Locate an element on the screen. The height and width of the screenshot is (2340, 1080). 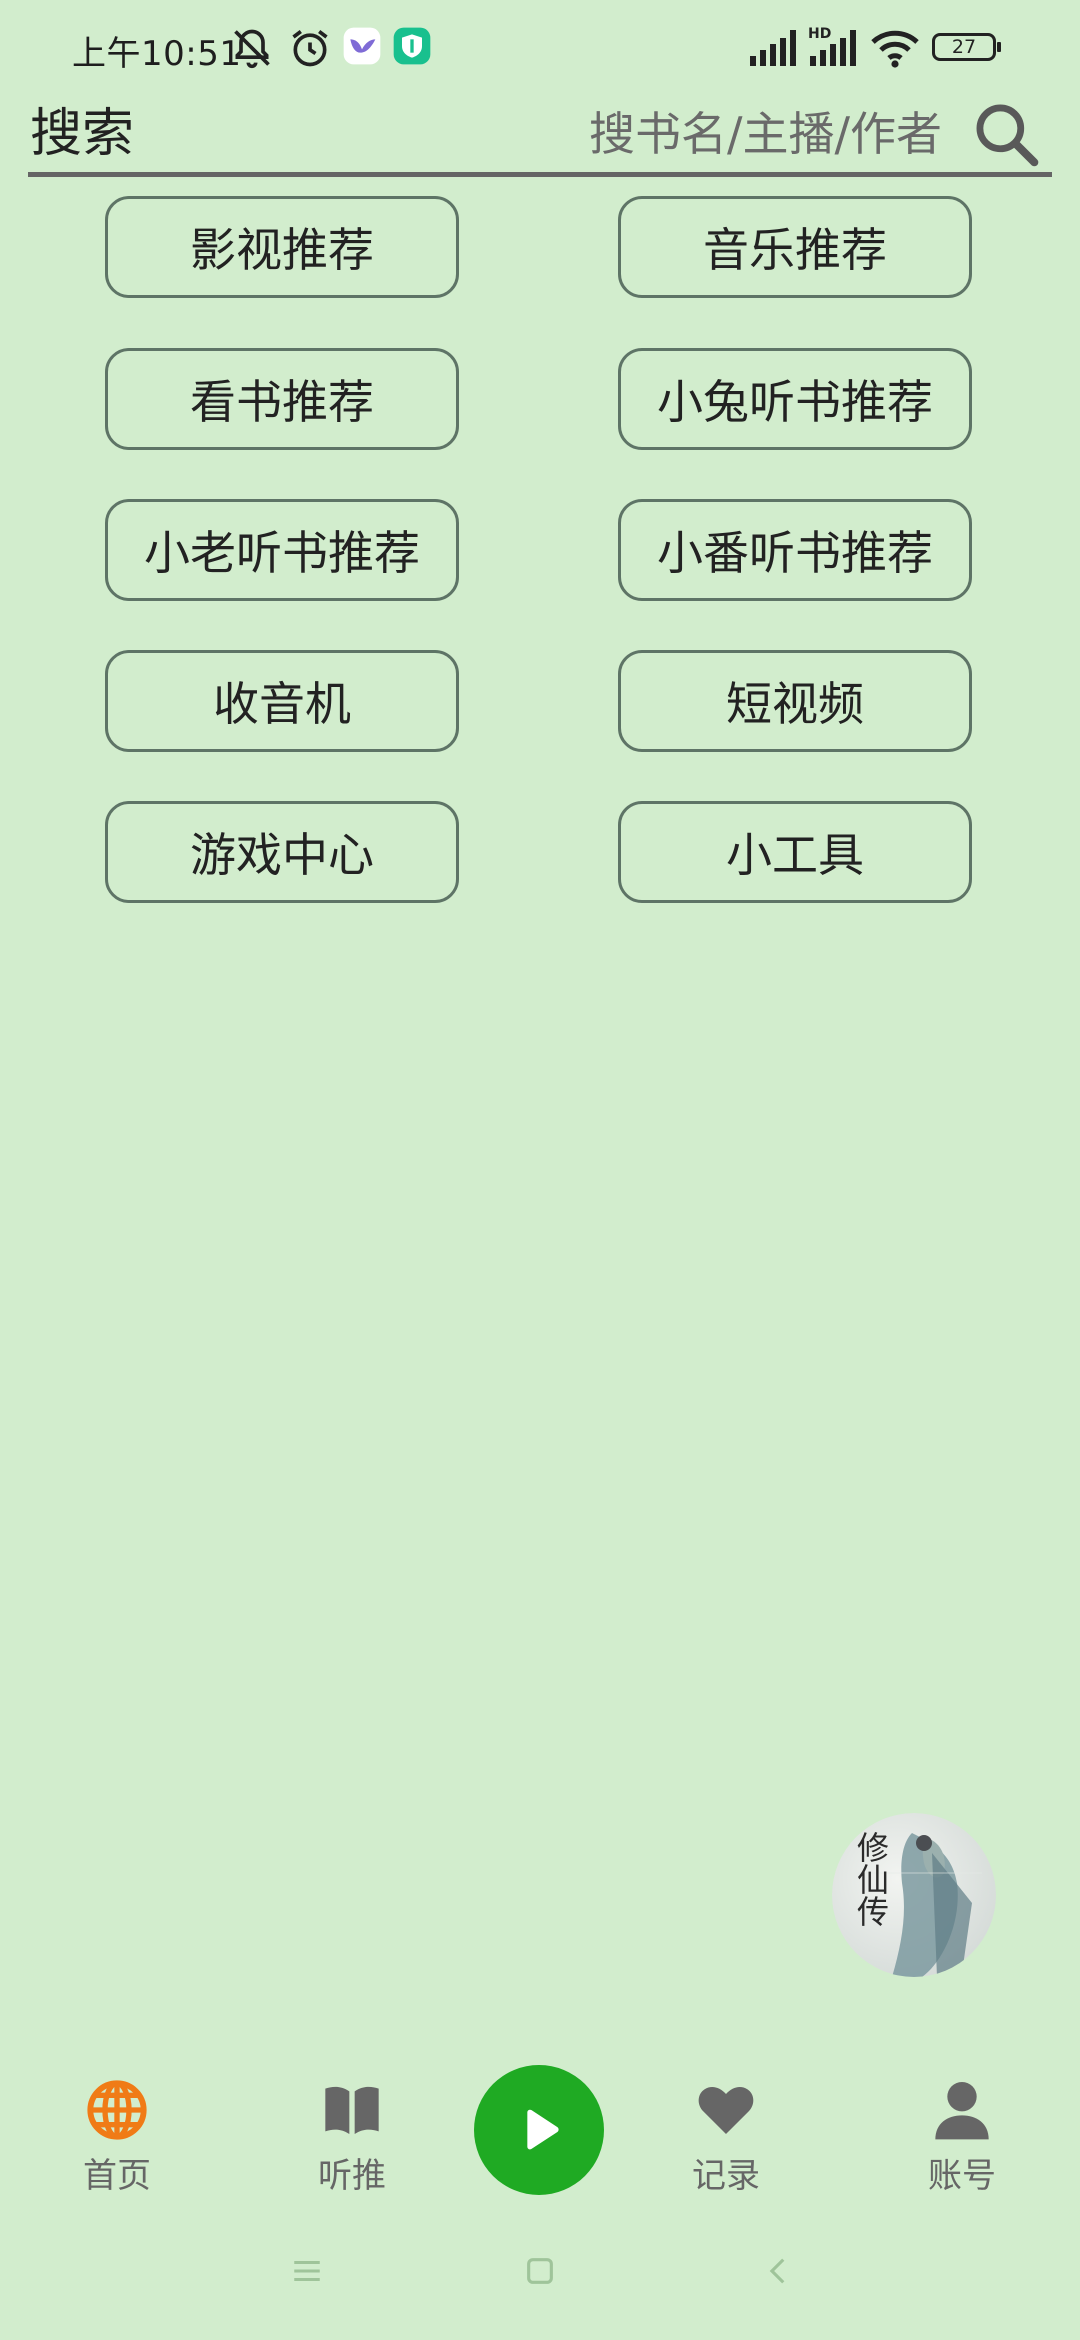
globe-icon is located at coordinates (117, 2110).